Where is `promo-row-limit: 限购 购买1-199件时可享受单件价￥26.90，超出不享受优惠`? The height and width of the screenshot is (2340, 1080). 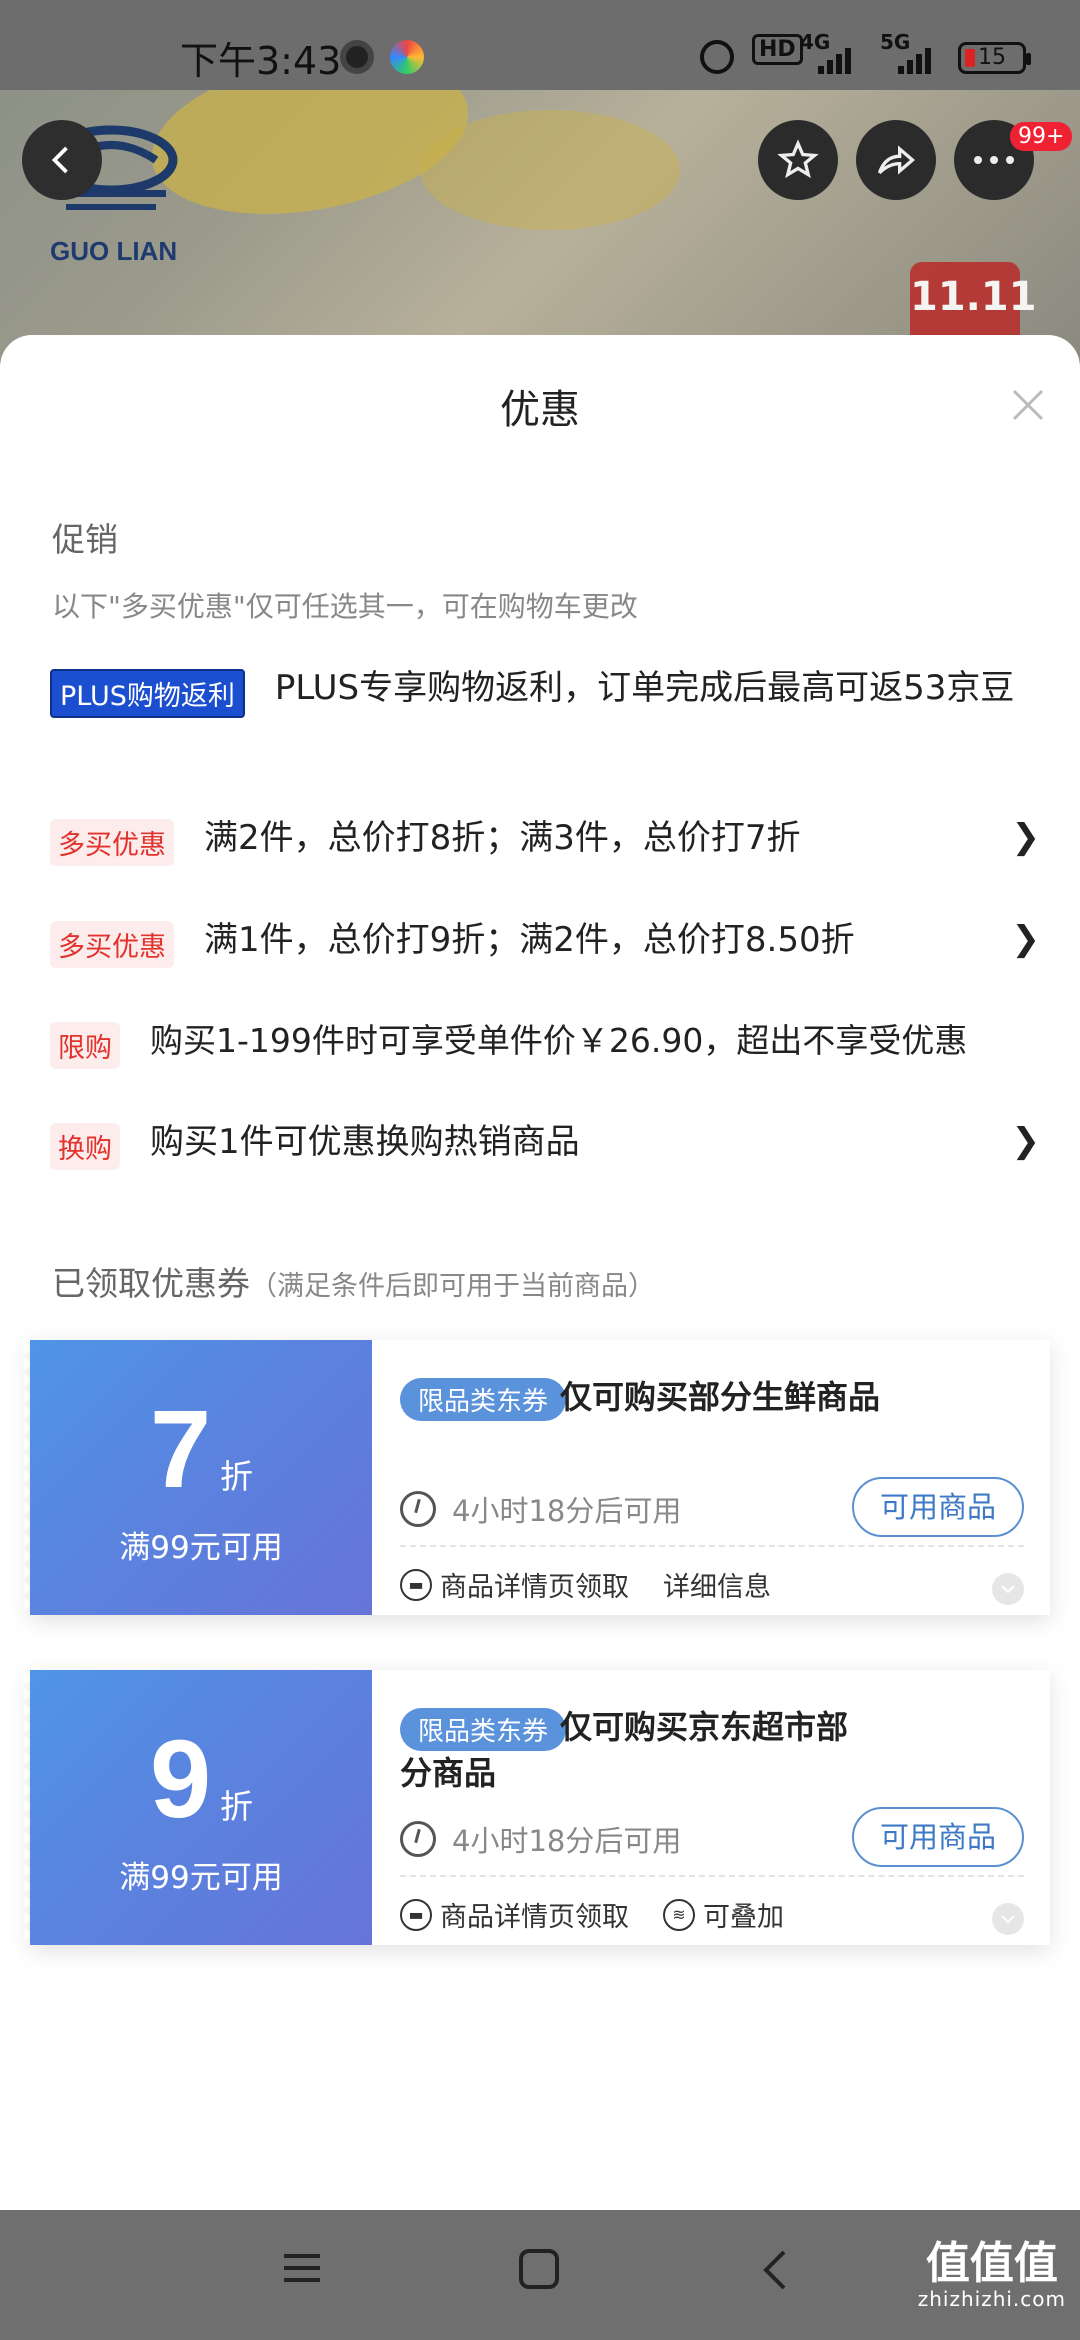
promo-row-limit: 限购 购买1-199件时可享受单件价￥26.90，超出不享受优惠 is located at coordinates (545, 1043).